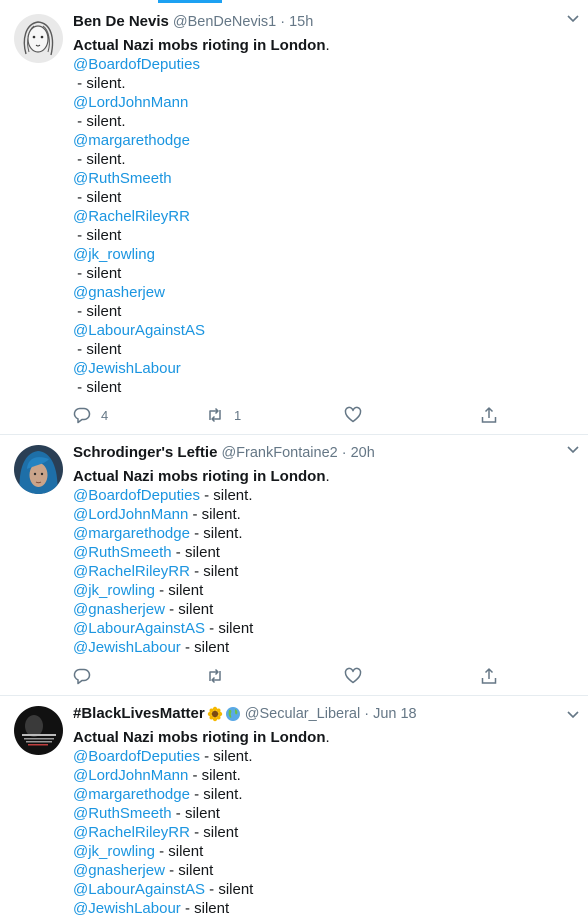  Describe the element at coordinates (301, 22) in the screenshot. I see `timestamp: 15h` at that location.